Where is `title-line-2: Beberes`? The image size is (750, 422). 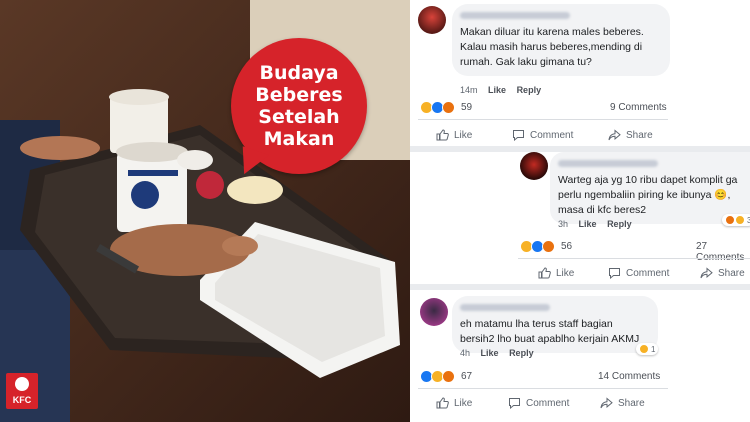
title-line-2: Beberes is located at coordinates (299, 95).